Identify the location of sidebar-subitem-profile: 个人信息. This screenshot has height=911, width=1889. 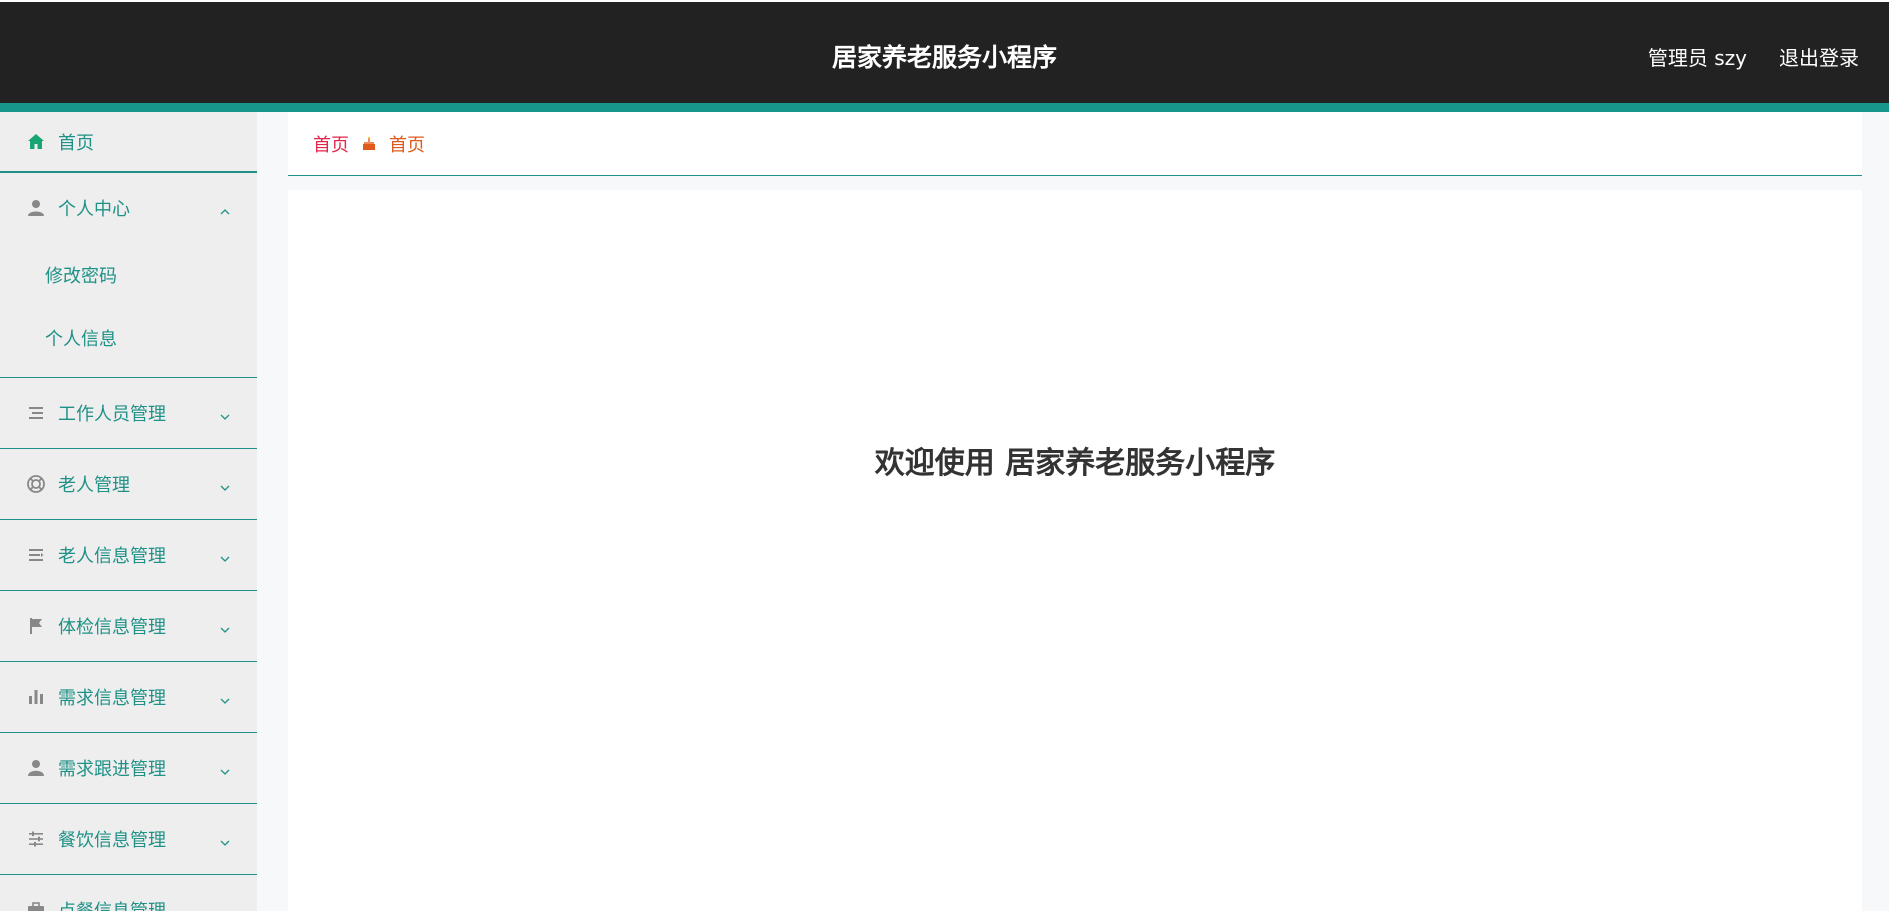
(128, 337).